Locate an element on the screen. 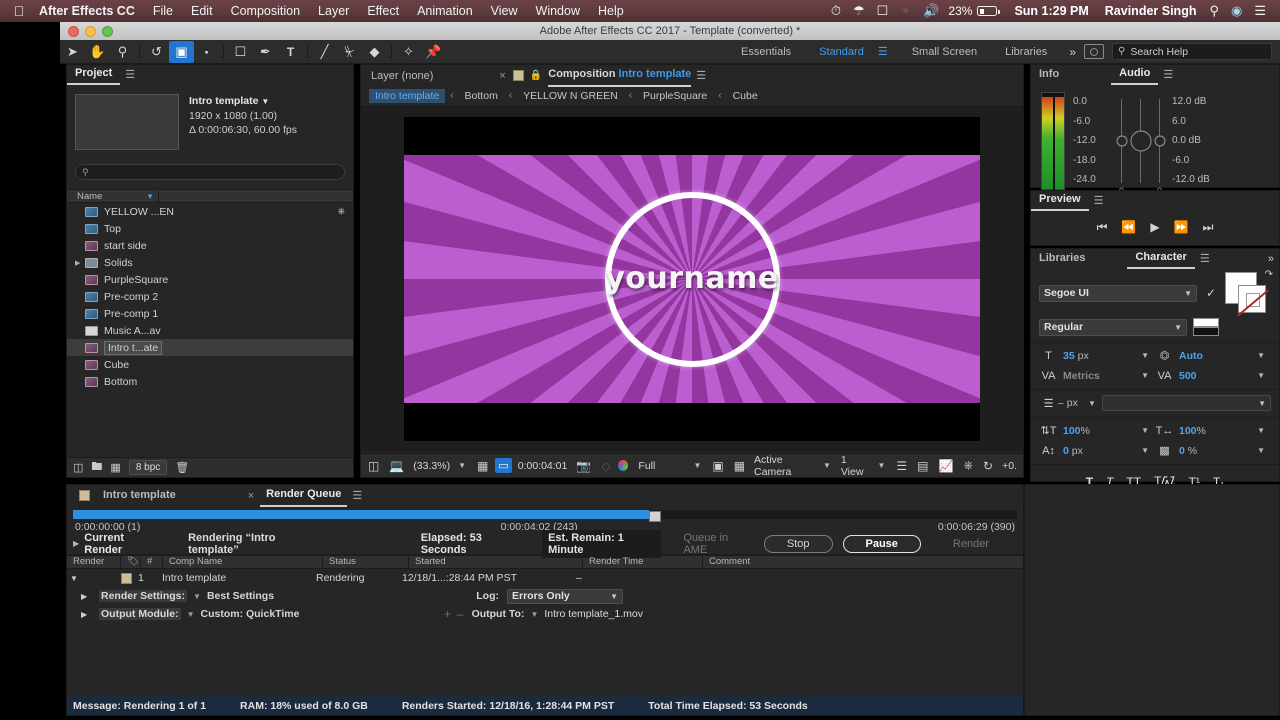 The height and width of the screenshot is (720, 1280). resolution-dropdown: Full ▼ is located at coordinates (668, 466).